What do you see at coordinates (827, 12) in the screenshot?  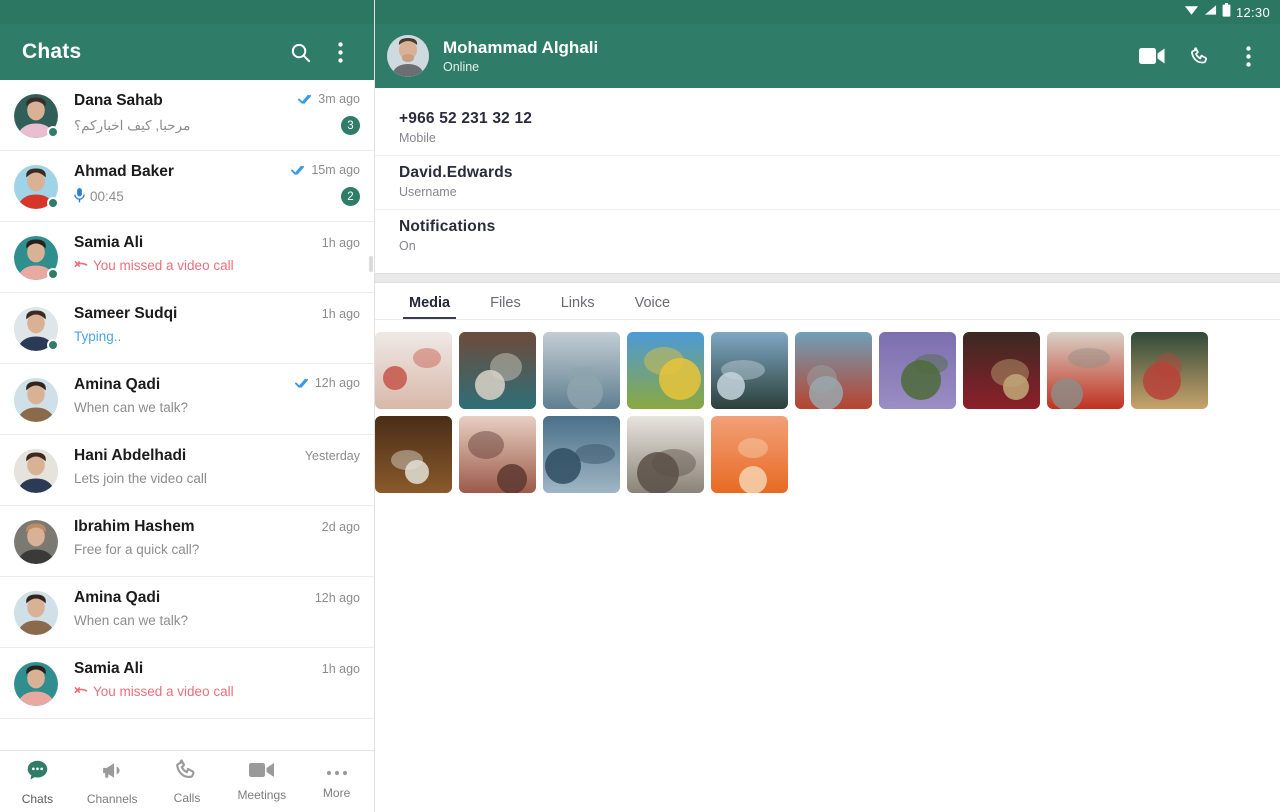 I see `system-status-bar: 12:30` at bounding box center [827, 12].